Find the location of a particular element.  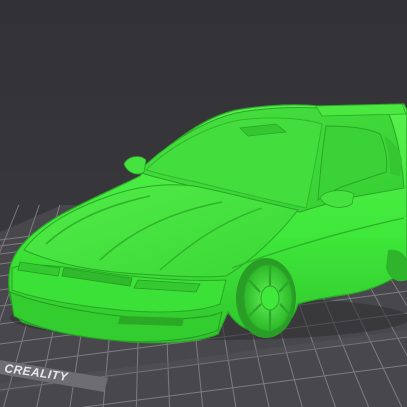

front-wheel is located at coordinates (266, 298).